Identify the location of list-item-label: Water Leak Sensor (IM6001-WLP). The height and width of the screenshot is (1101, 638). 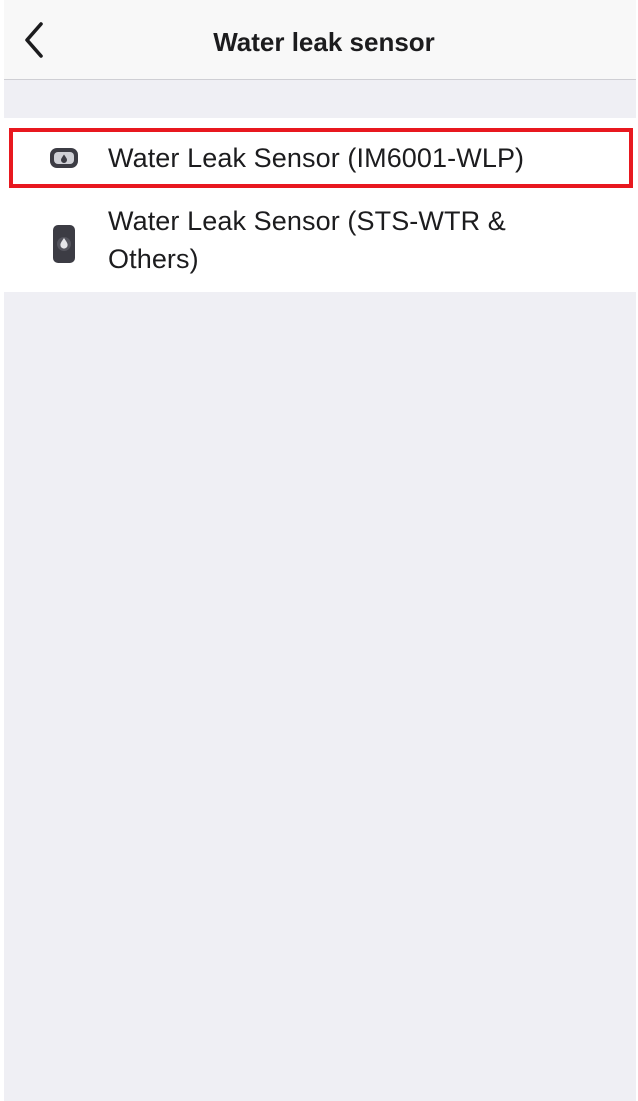
(316, 158).